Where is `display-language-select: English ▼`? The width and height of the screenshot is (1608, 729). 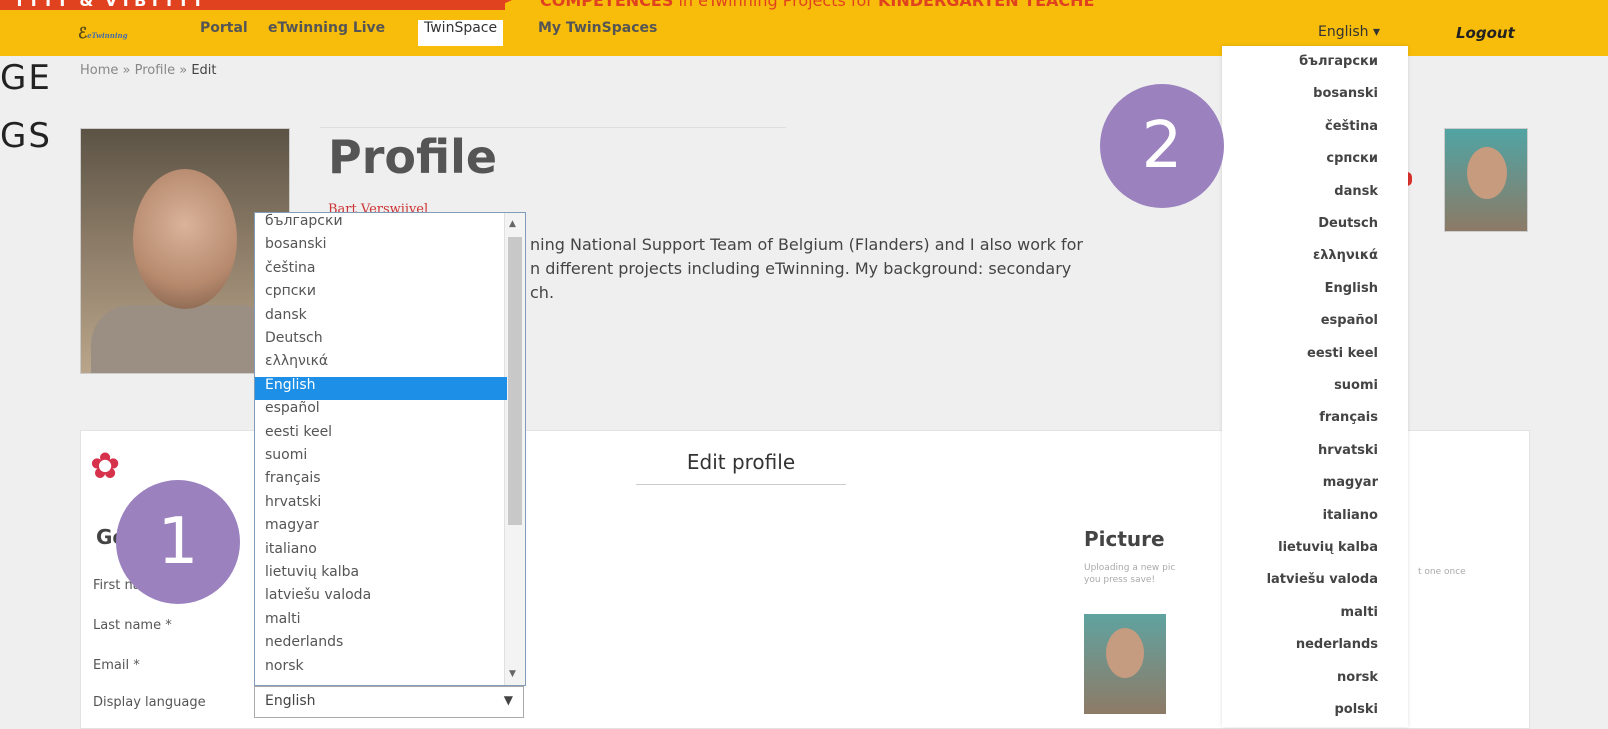 display-language-select: English ▼ is located at coordinates (389, 702).